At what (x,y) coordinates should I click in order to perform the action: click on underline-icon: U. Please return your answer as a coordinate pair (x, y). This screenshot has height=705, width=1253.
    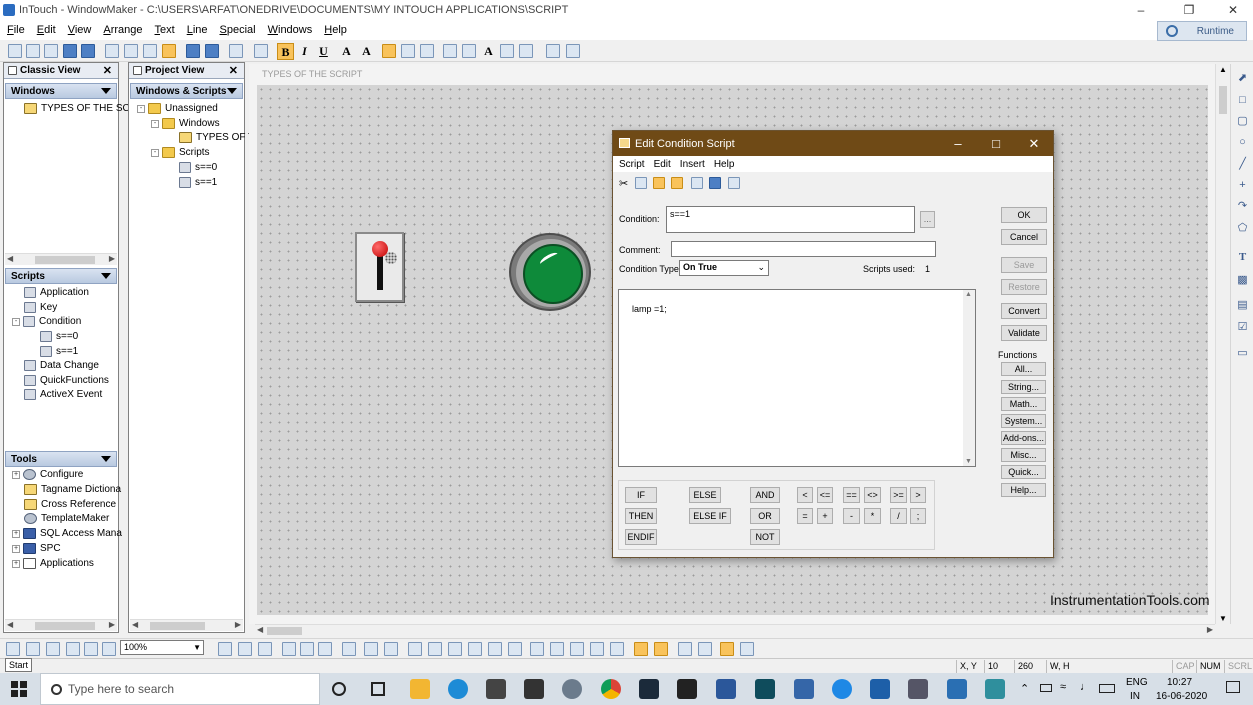
    Looking at the image, I should click on (323, 51).